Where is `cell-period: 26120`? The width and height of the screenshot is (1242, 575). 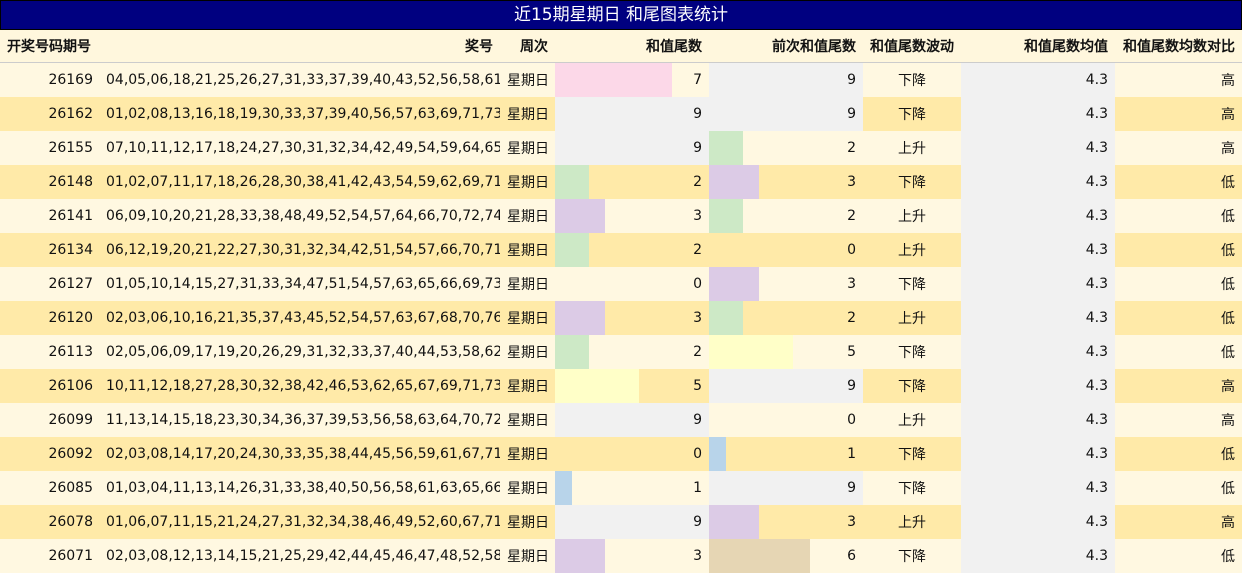
cell-period: 26120 is located at coordinates (50, 318).